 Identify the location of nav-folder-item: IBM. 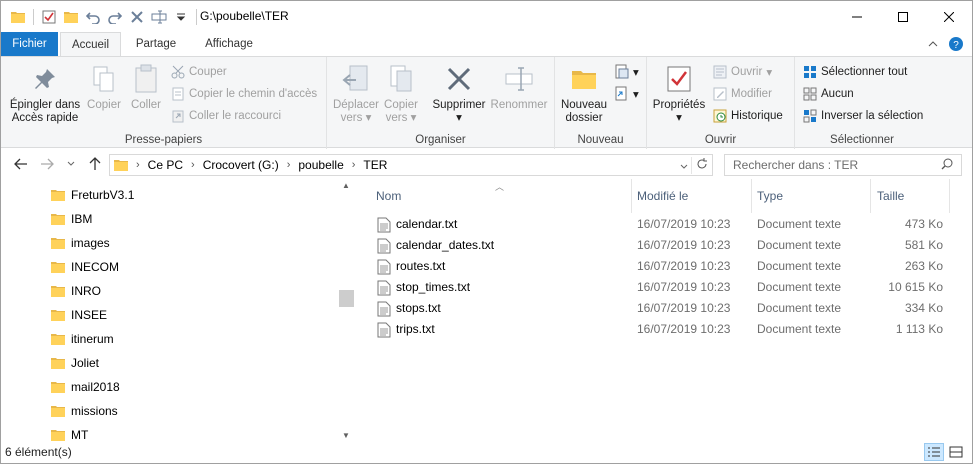
(71, 219).